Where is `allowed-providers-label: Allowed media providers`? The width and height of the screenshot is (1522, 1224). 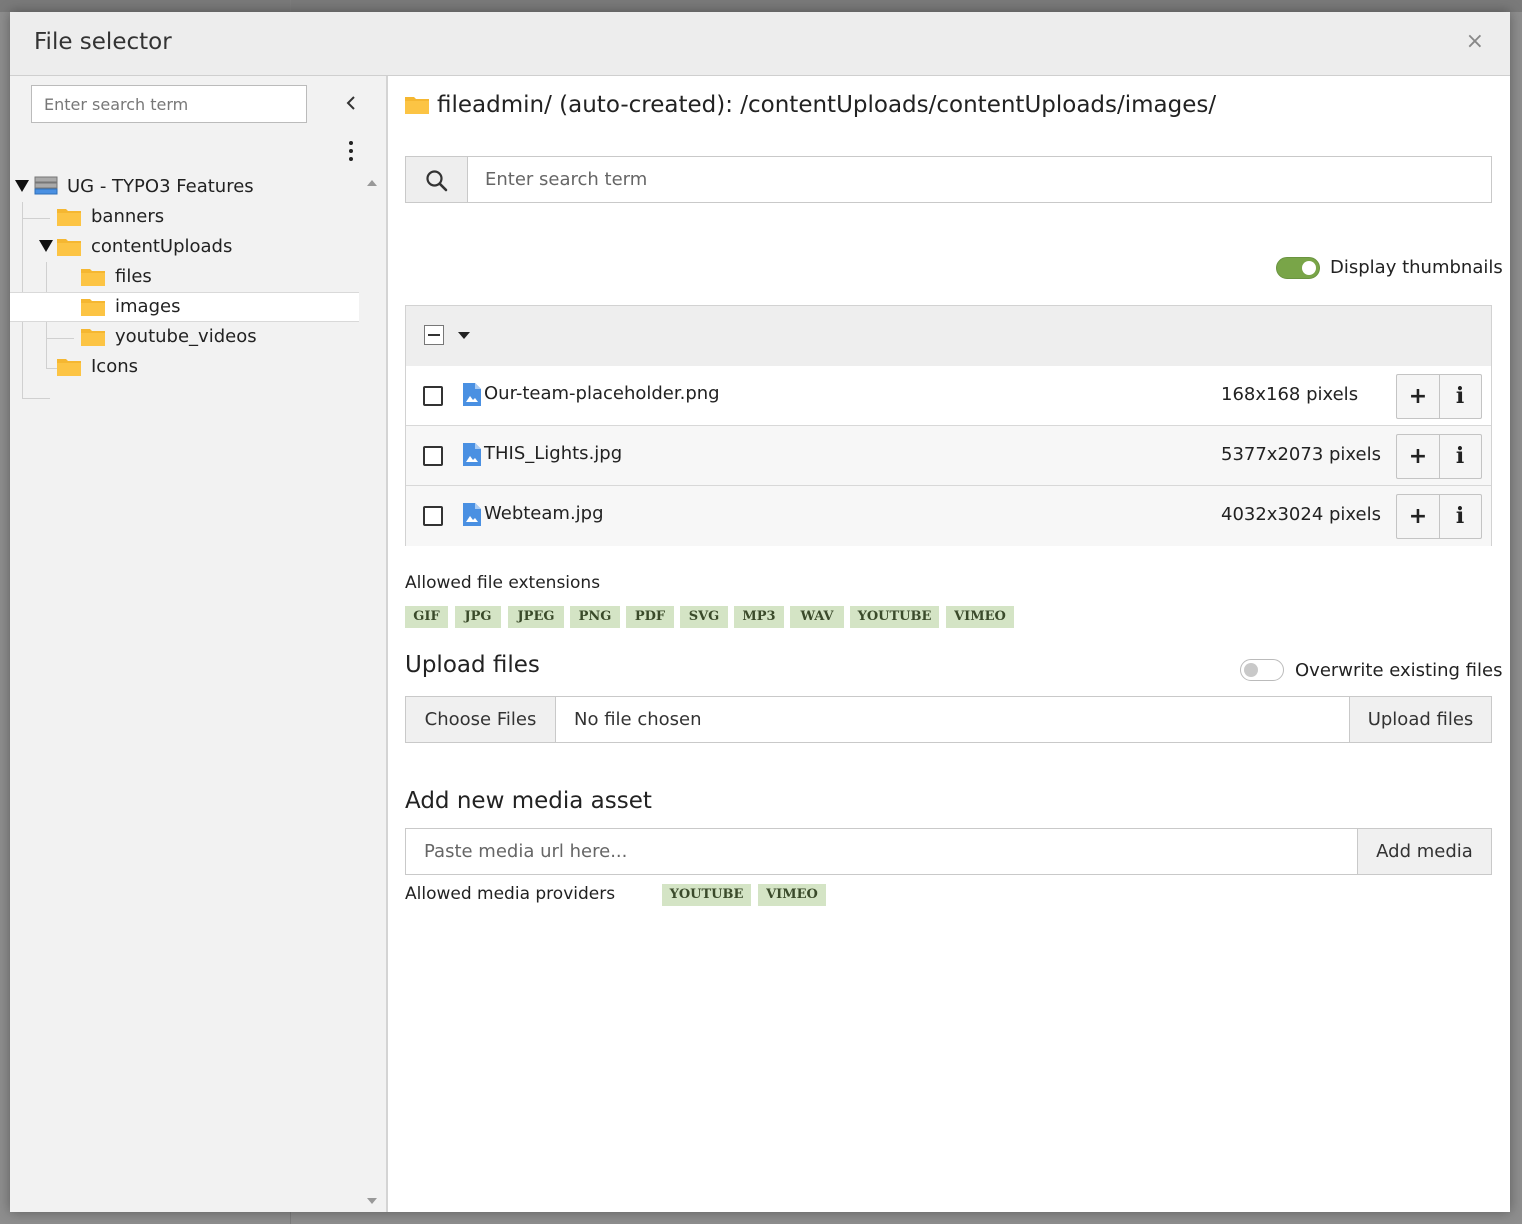
allowed-providers-label: Allowed media providers is located at coordinates (510, 894).